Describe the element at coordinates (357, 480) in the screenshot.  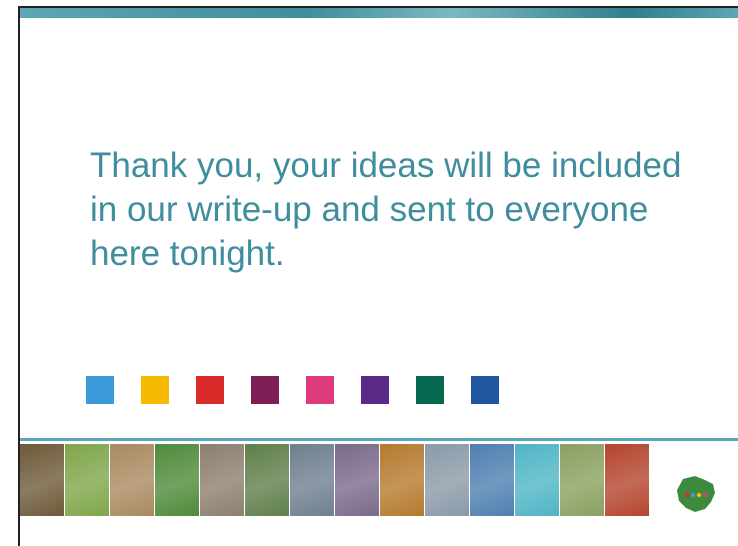
I see `walkers-photo` at that location.